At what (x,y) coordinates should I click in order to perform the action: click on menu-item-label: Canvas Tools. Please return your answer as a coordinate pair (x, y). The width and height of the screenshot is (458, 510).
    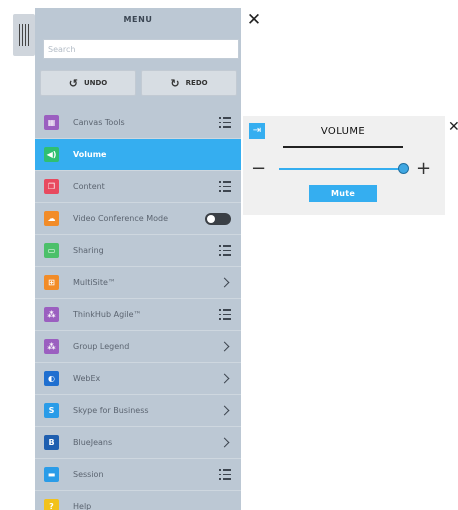
    Looking at the image, I should click on (99, 122).